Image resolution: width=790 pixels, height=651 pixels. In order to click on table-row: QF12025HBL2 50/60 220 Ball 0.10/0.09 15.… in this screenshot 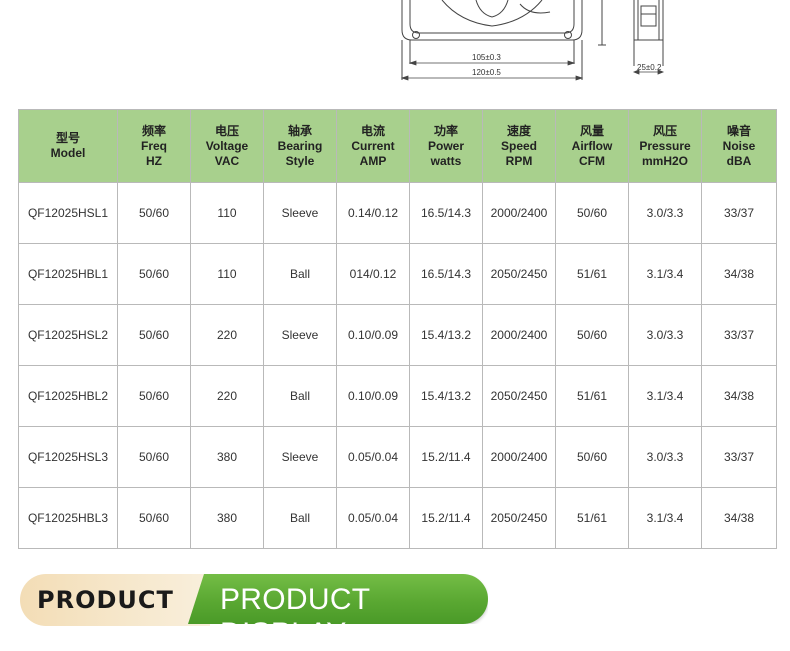, I will do `click(397, 396)`.